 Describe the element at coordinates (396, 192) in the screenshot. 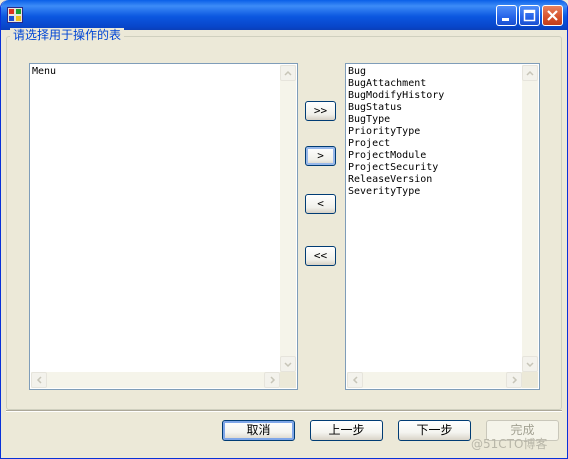

I see `list-item: SeverityType` at that location.